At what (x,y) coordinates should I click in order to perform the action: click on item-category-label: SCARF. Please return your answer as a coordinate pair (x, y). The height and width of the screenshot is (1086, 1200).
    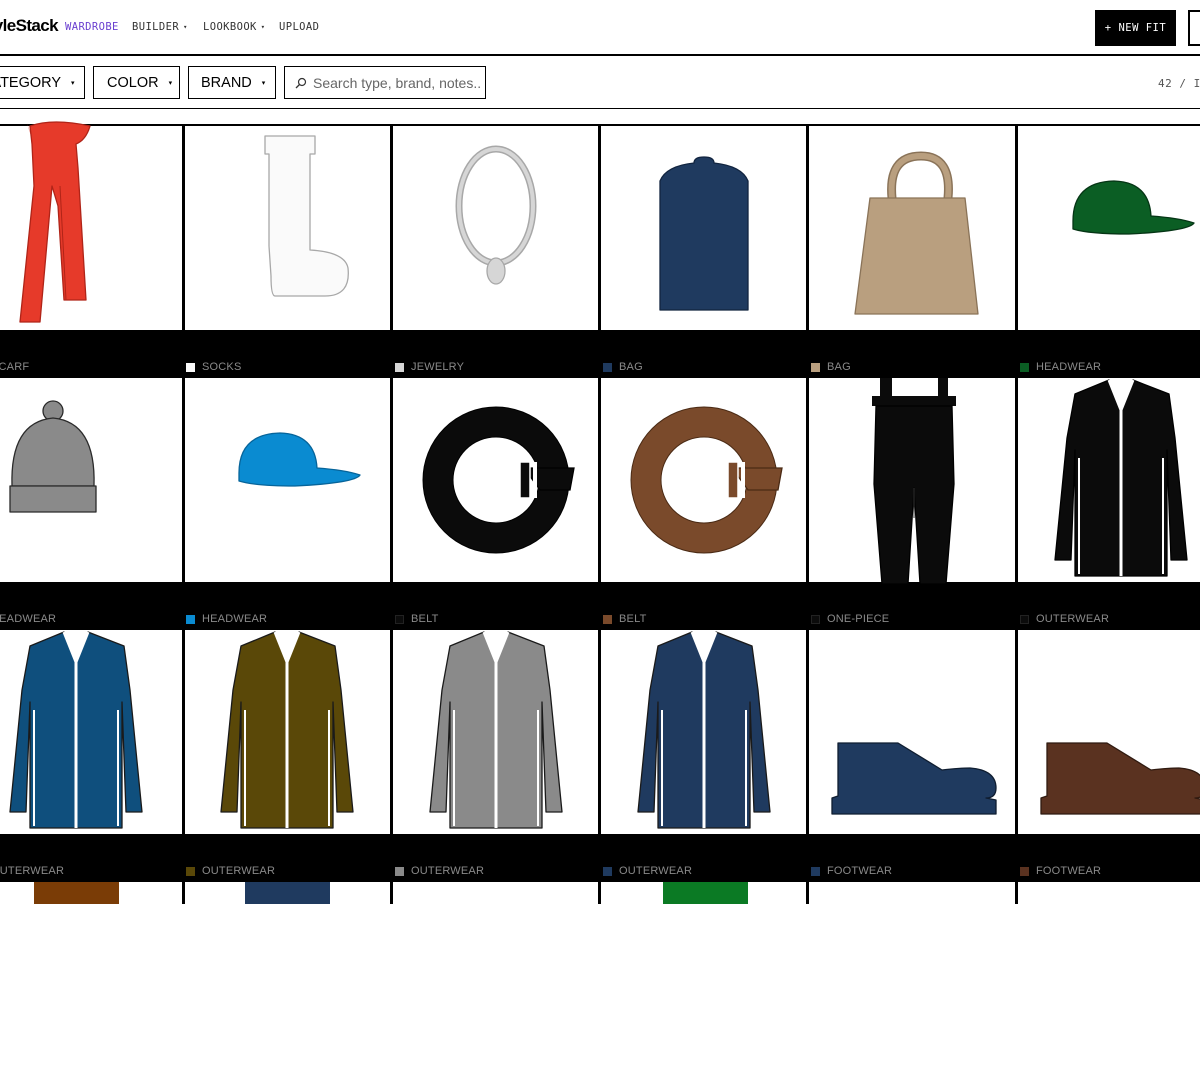
    Looking at the image, I should click on (14, 367).